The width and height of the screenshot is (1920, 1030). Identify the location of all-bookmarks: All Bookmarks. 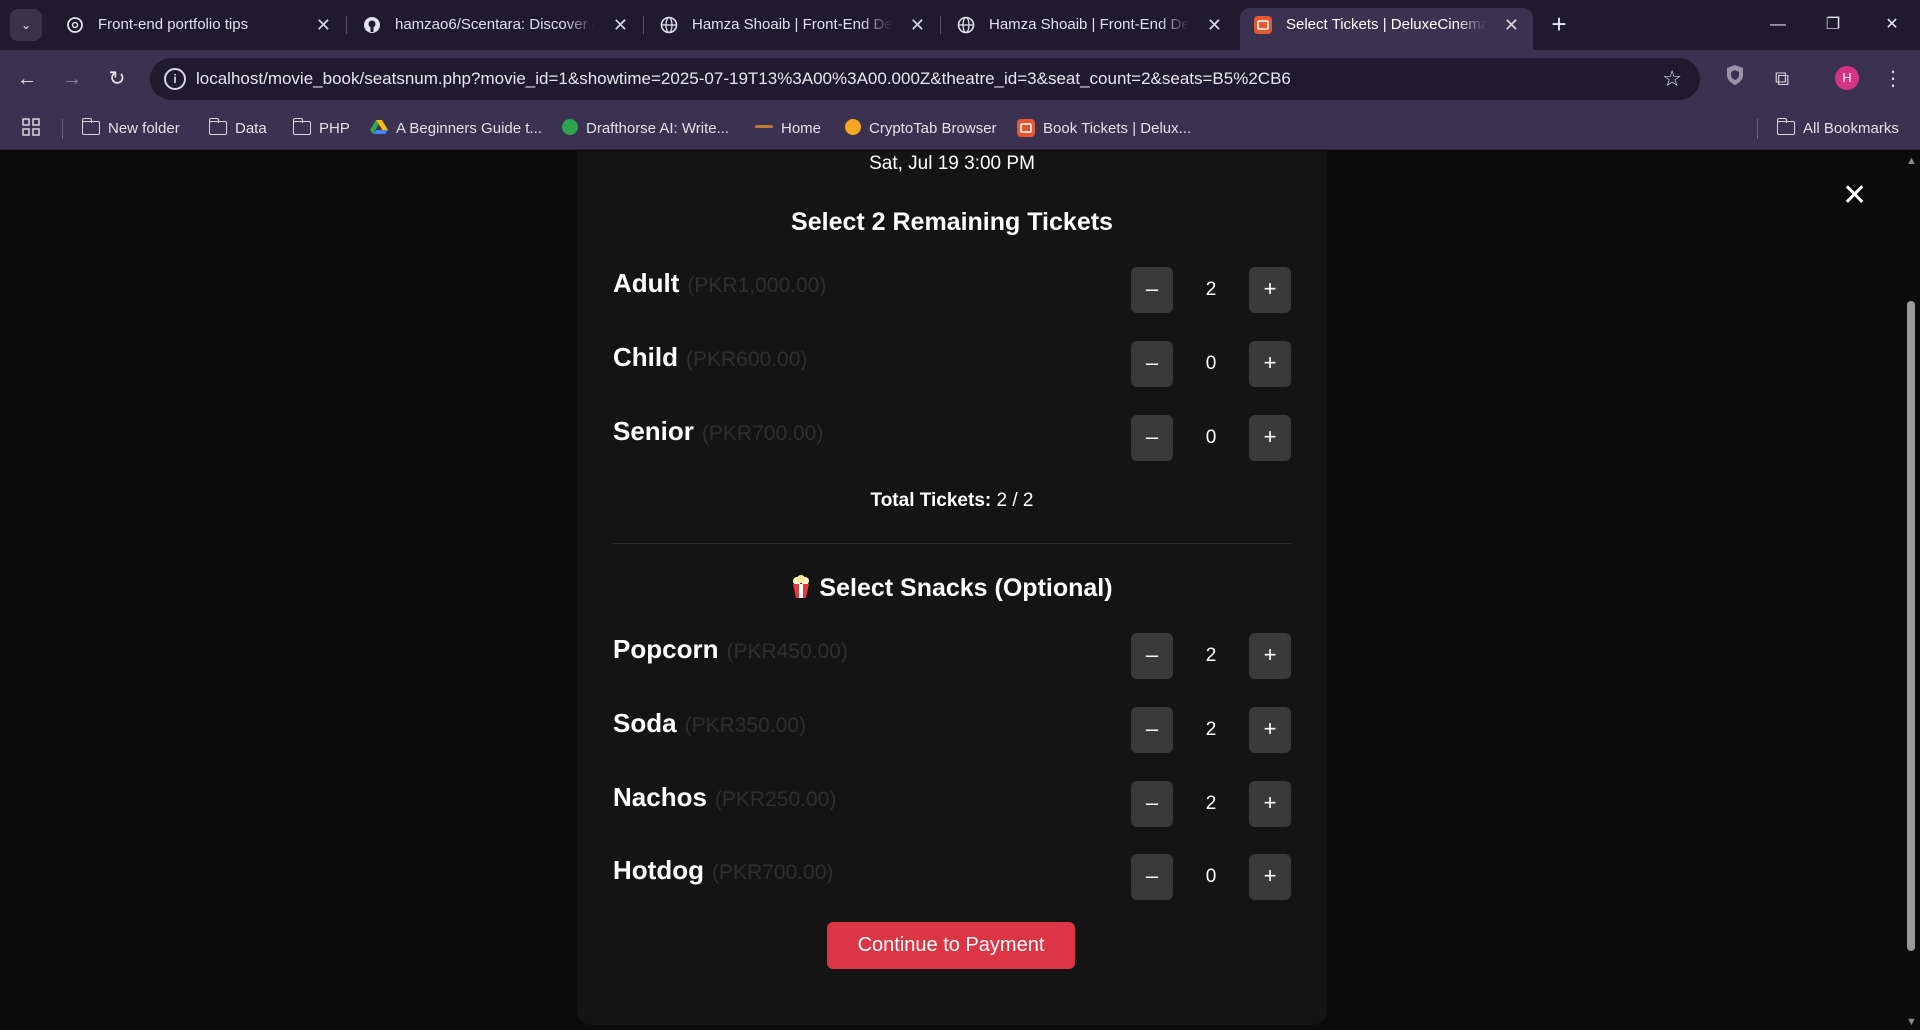
(1838, 128).